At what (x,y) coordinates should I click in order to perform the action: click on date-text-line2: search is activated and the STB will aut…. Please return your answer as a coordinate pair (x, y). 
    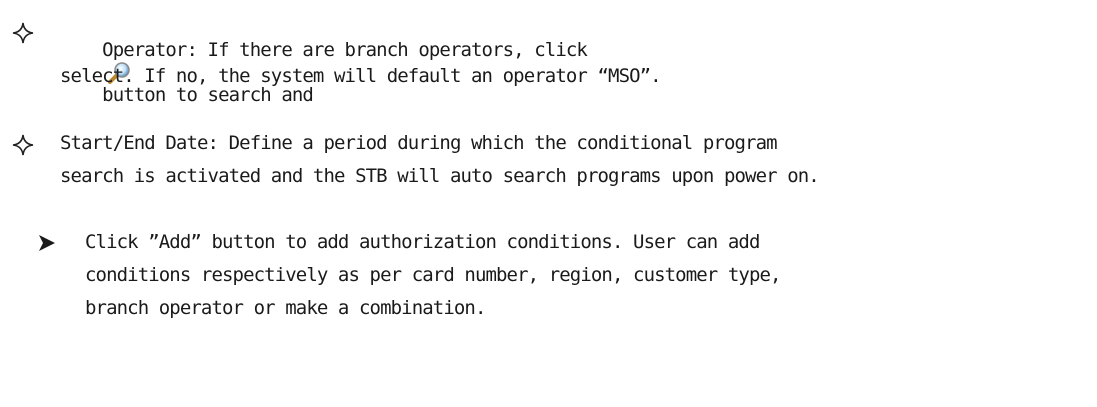
    Looking at the image, I should click on (440, 176).